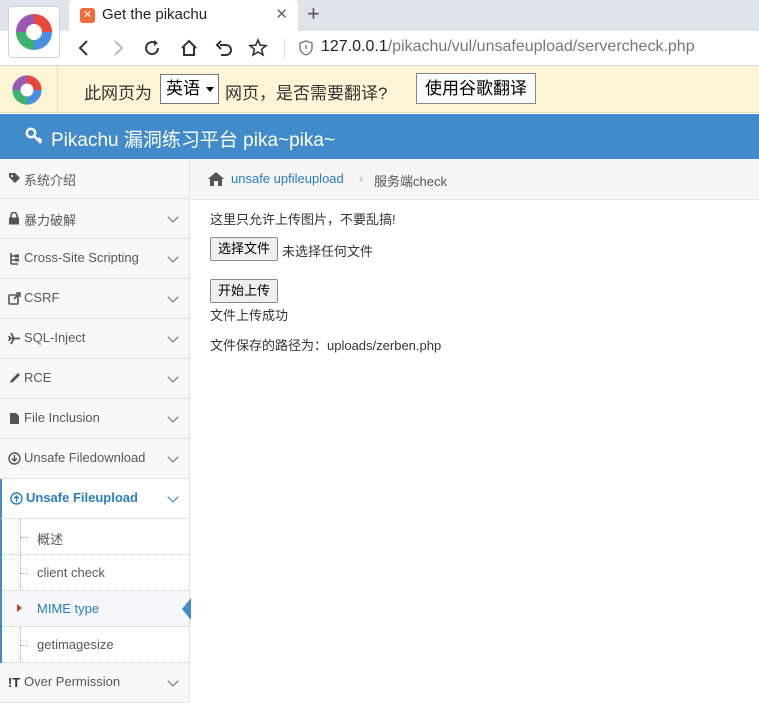 The height and width of the screenshot is (703, 759). I want to click on plane-icon, so click(14, 338).